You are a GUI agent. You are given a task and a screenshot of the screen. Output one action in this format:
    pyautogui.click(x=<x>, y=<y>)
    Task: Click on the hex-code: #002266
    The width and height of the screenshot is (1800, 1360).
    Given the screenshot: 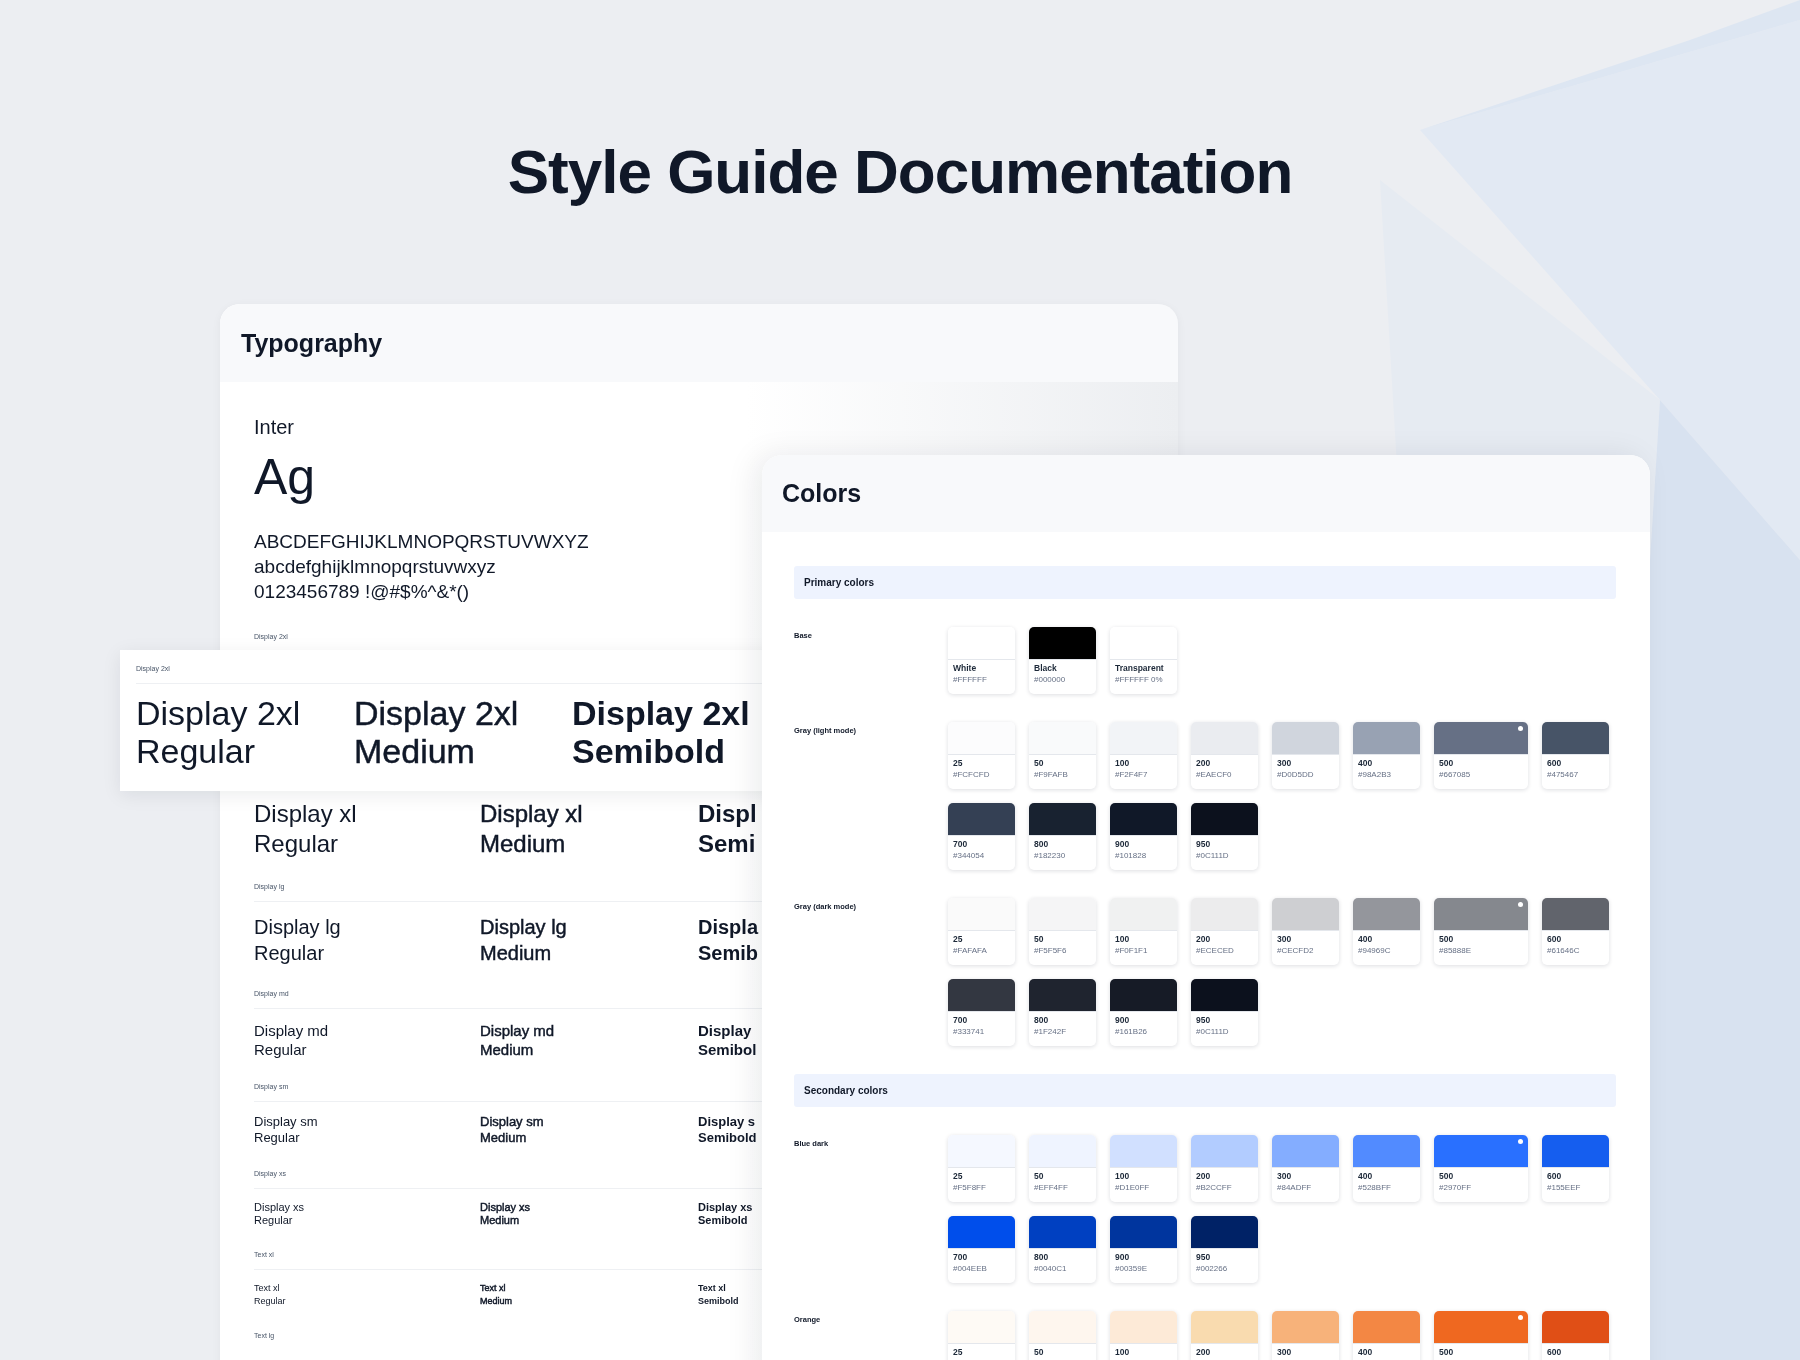 What is the action you would take?
    pyautogui.click(x=1212, y=1269)
    